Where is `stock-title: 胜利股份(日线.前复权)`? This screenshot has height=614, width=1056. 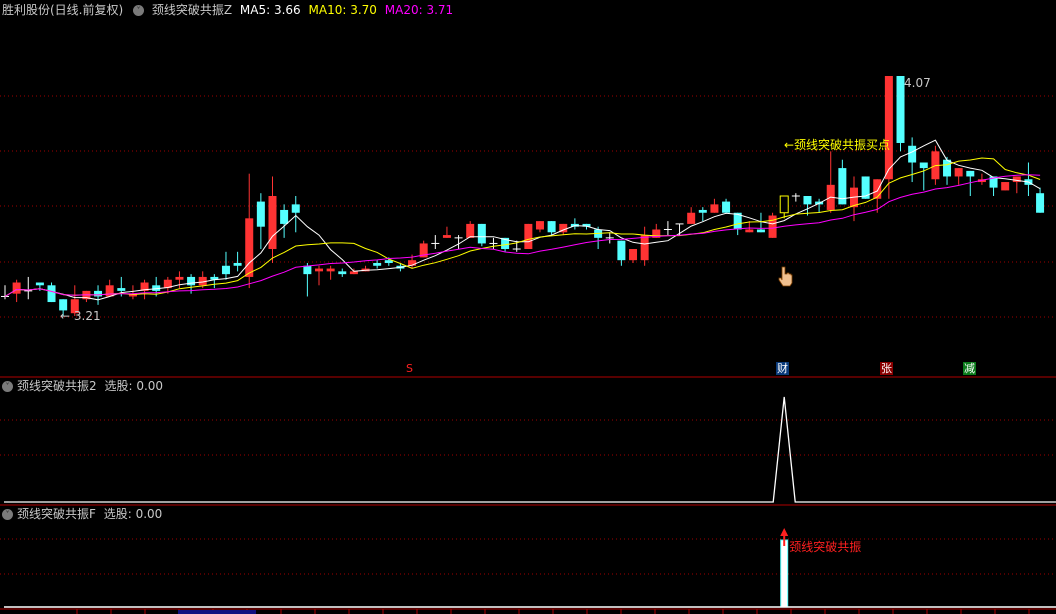 stock-title: 胜利股份(日线.前复权) is located at coordinates (63, 10).